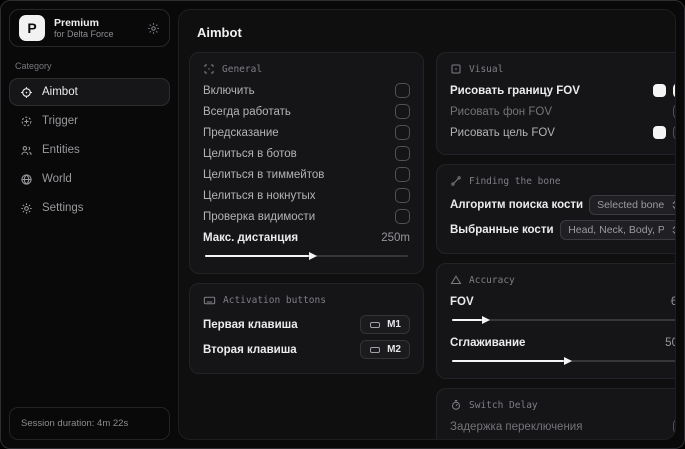  I want to click on bone-algorithm-select: Selected bone, so click(632, 204).